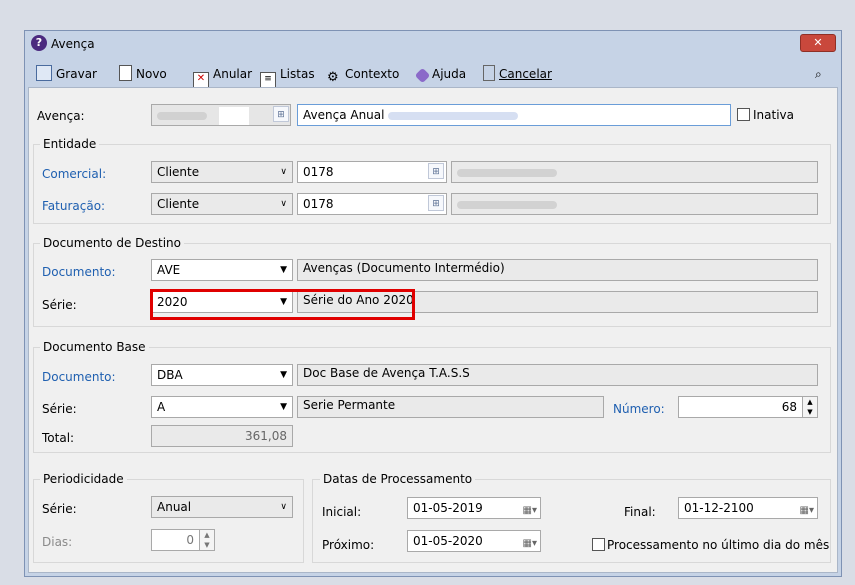  Describe the element at coordinates (182, 115) in the screenshot. I see `blurred-code` at that location.